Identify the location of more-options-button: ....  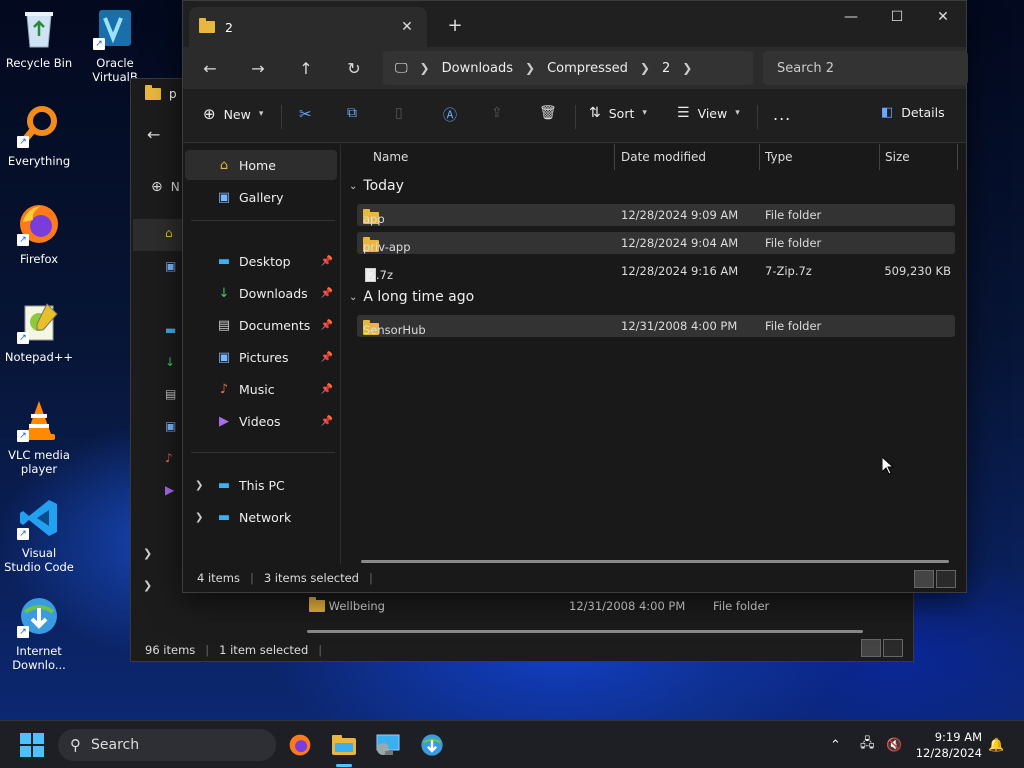
(782, 114).